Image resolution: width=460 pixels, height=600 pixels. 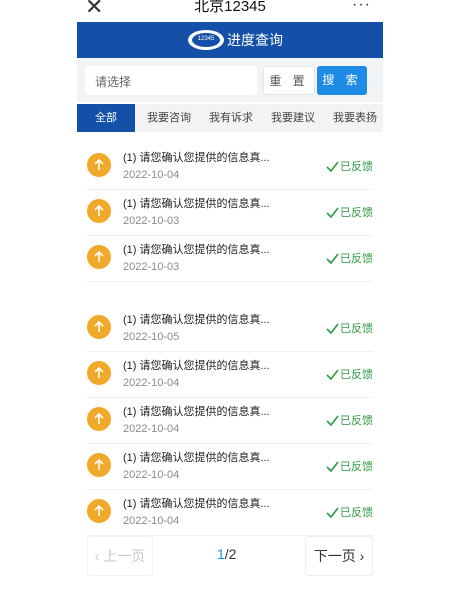 What do you see at coordinates (293, 118) in the screenshot?
I see `tab-suggest: 我要建议` at bounding box center [293, 118].